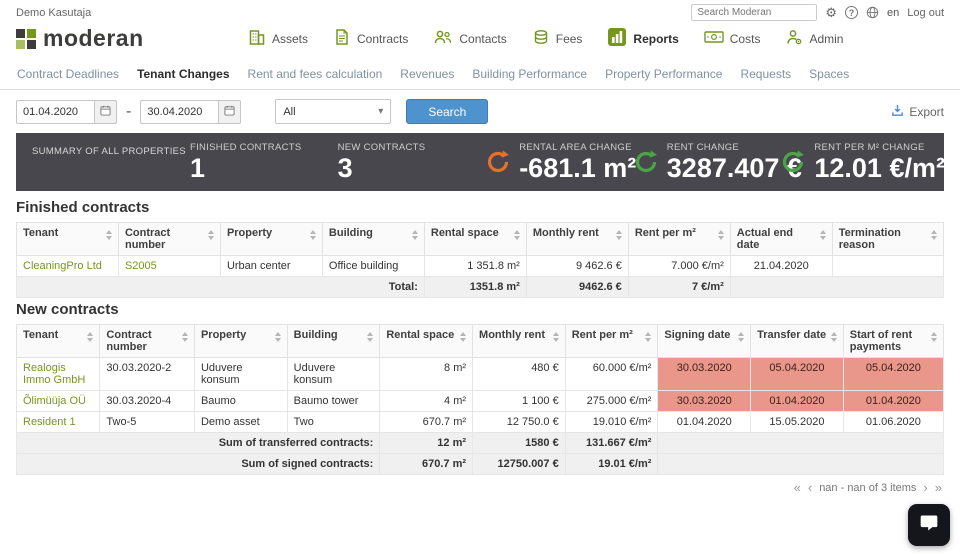 Image resolution: width=960 pixels, height=556 pixels. I want to click on nav-assets: Assets, so click(278, 38).